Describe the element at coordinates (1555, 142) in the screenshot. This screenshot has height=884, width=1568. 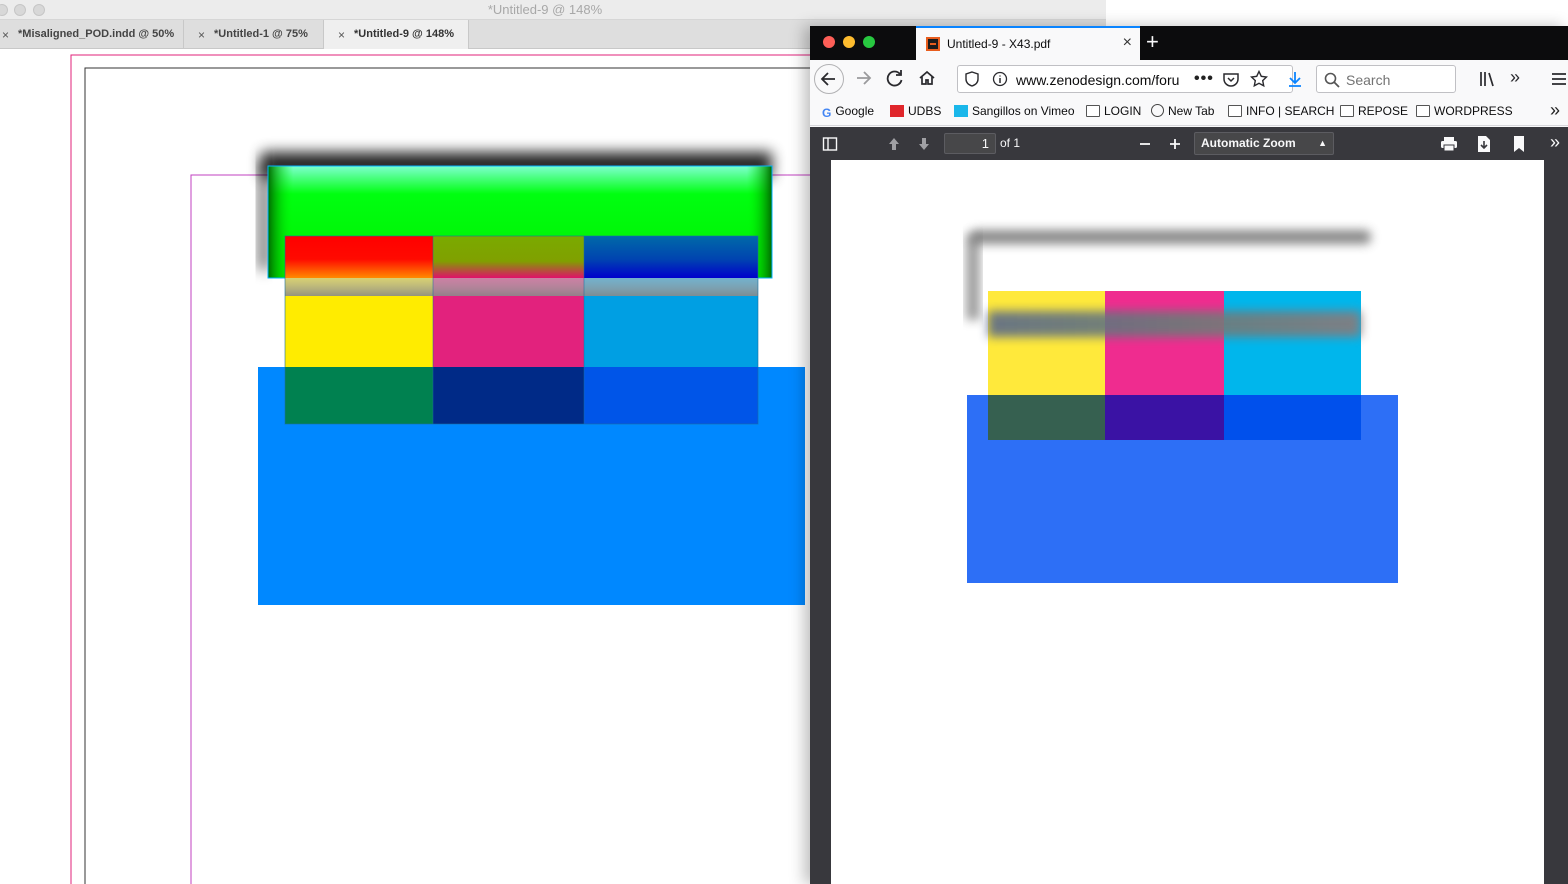
I see `pdf-tools-menu-icon: »` at that location.